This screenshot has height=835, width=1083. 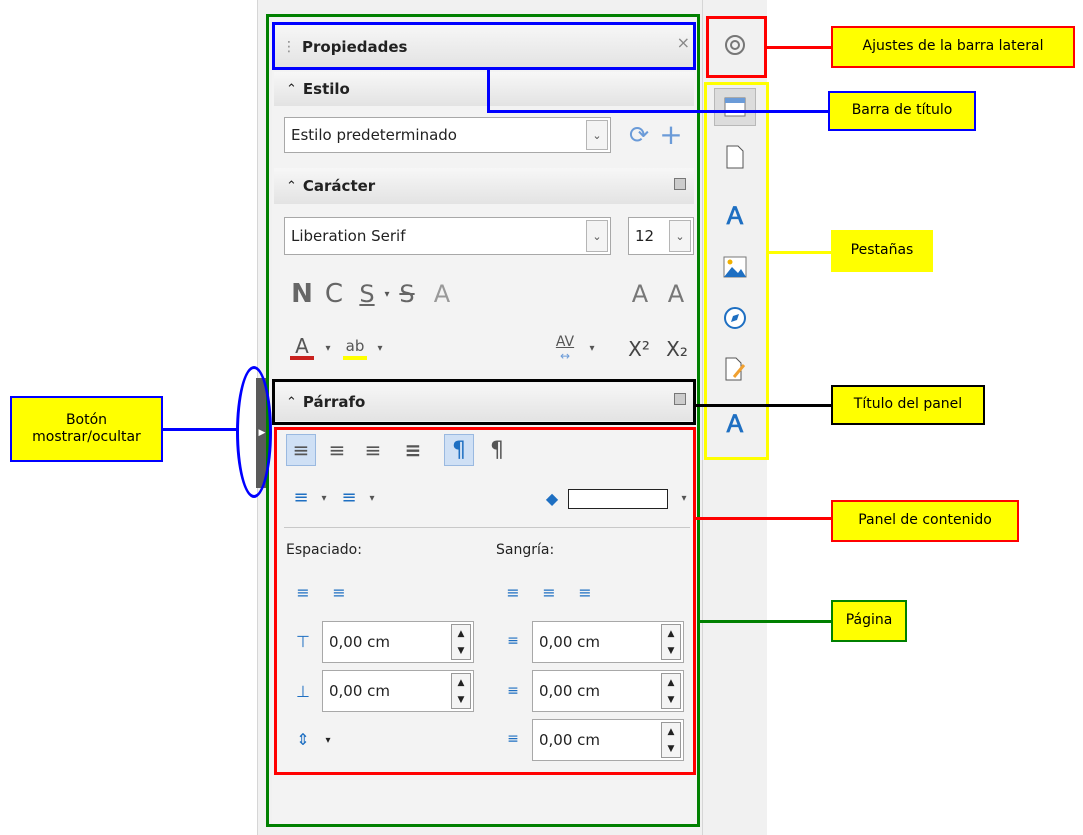 I want to click on connector-titlebar-h, so click(x=657, y=111).